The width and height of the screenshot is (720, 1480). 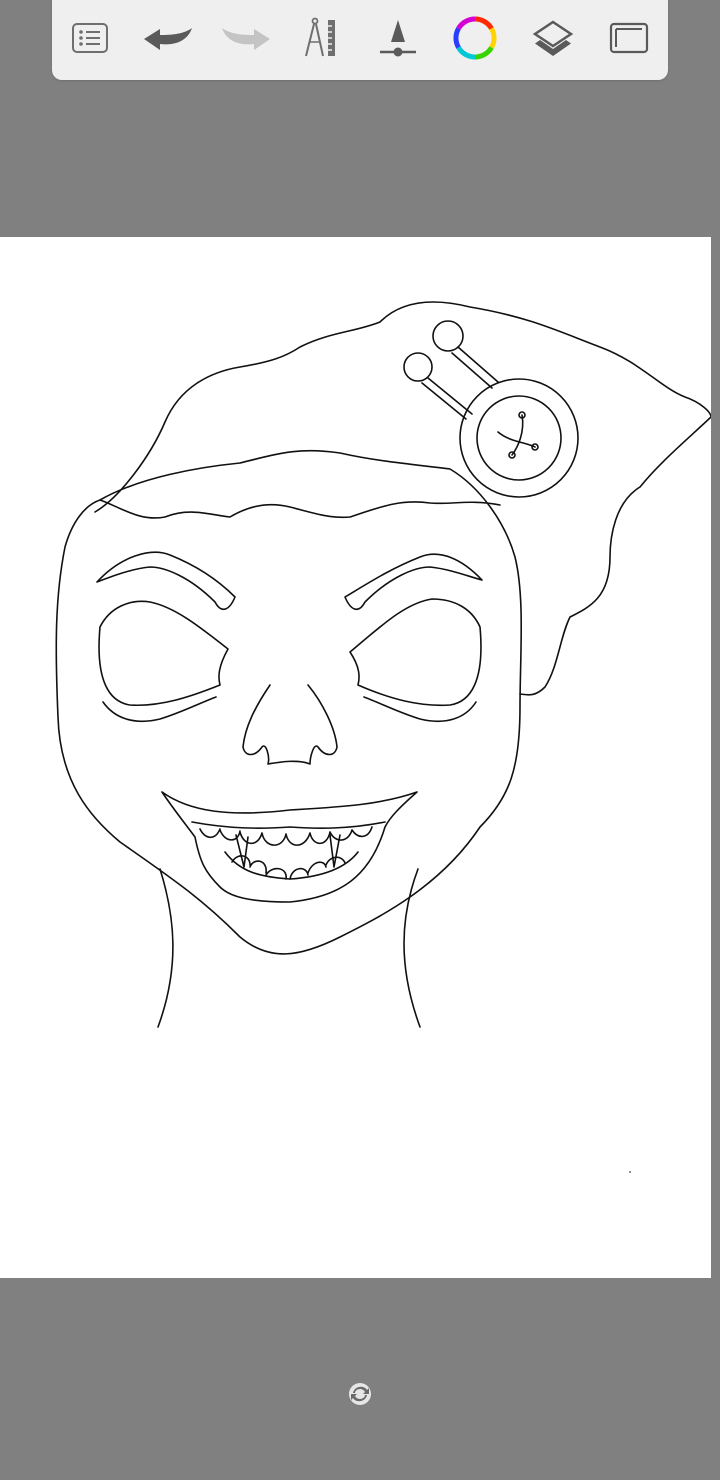 I want to click on nose, so click(x=290, y=724).